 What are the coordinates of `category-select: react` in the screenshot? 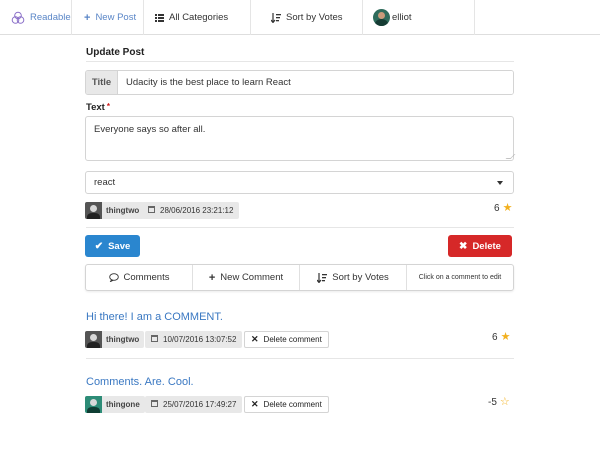 It's located at (299, 182).